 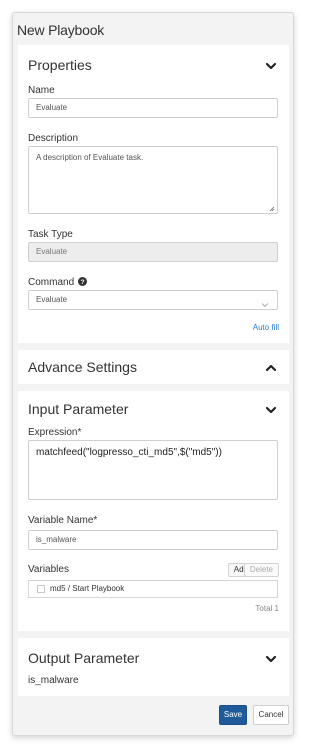 I want to click on resize-grip-icon, so click(x=272, y=208).